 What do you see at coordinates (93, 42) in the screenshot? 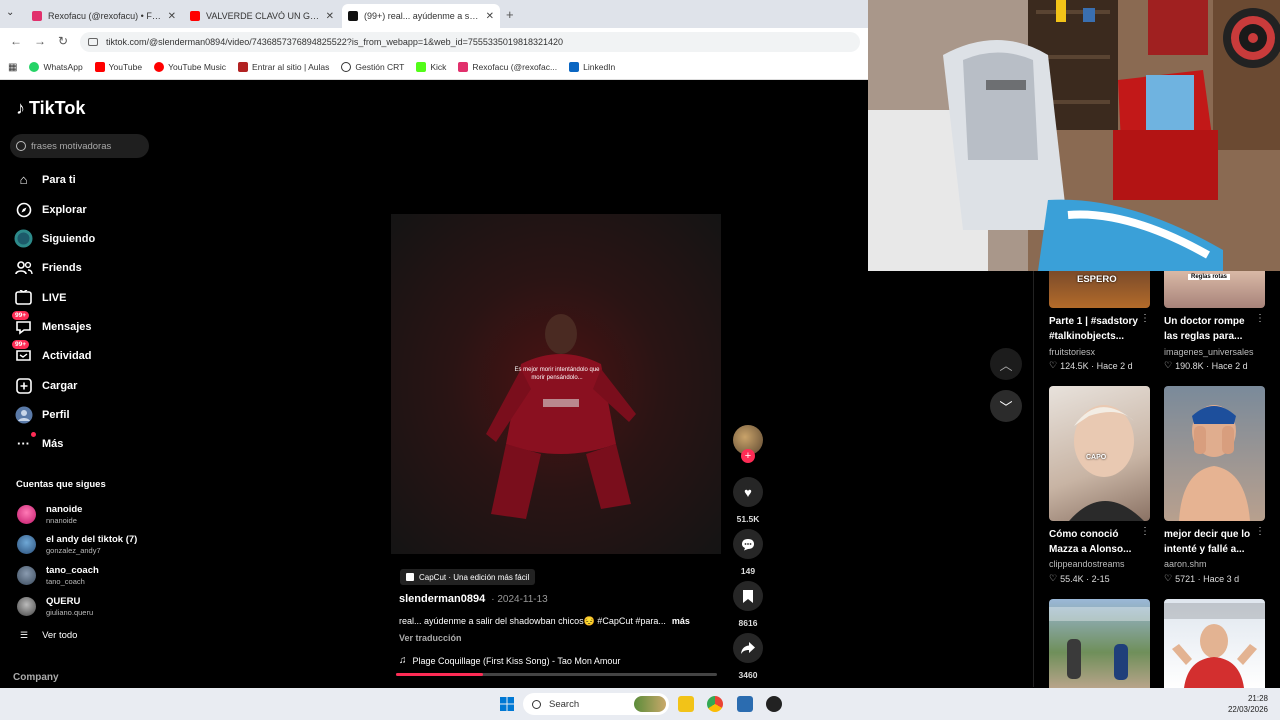
I see `site-info-icon` at bounding box center [93, 42].